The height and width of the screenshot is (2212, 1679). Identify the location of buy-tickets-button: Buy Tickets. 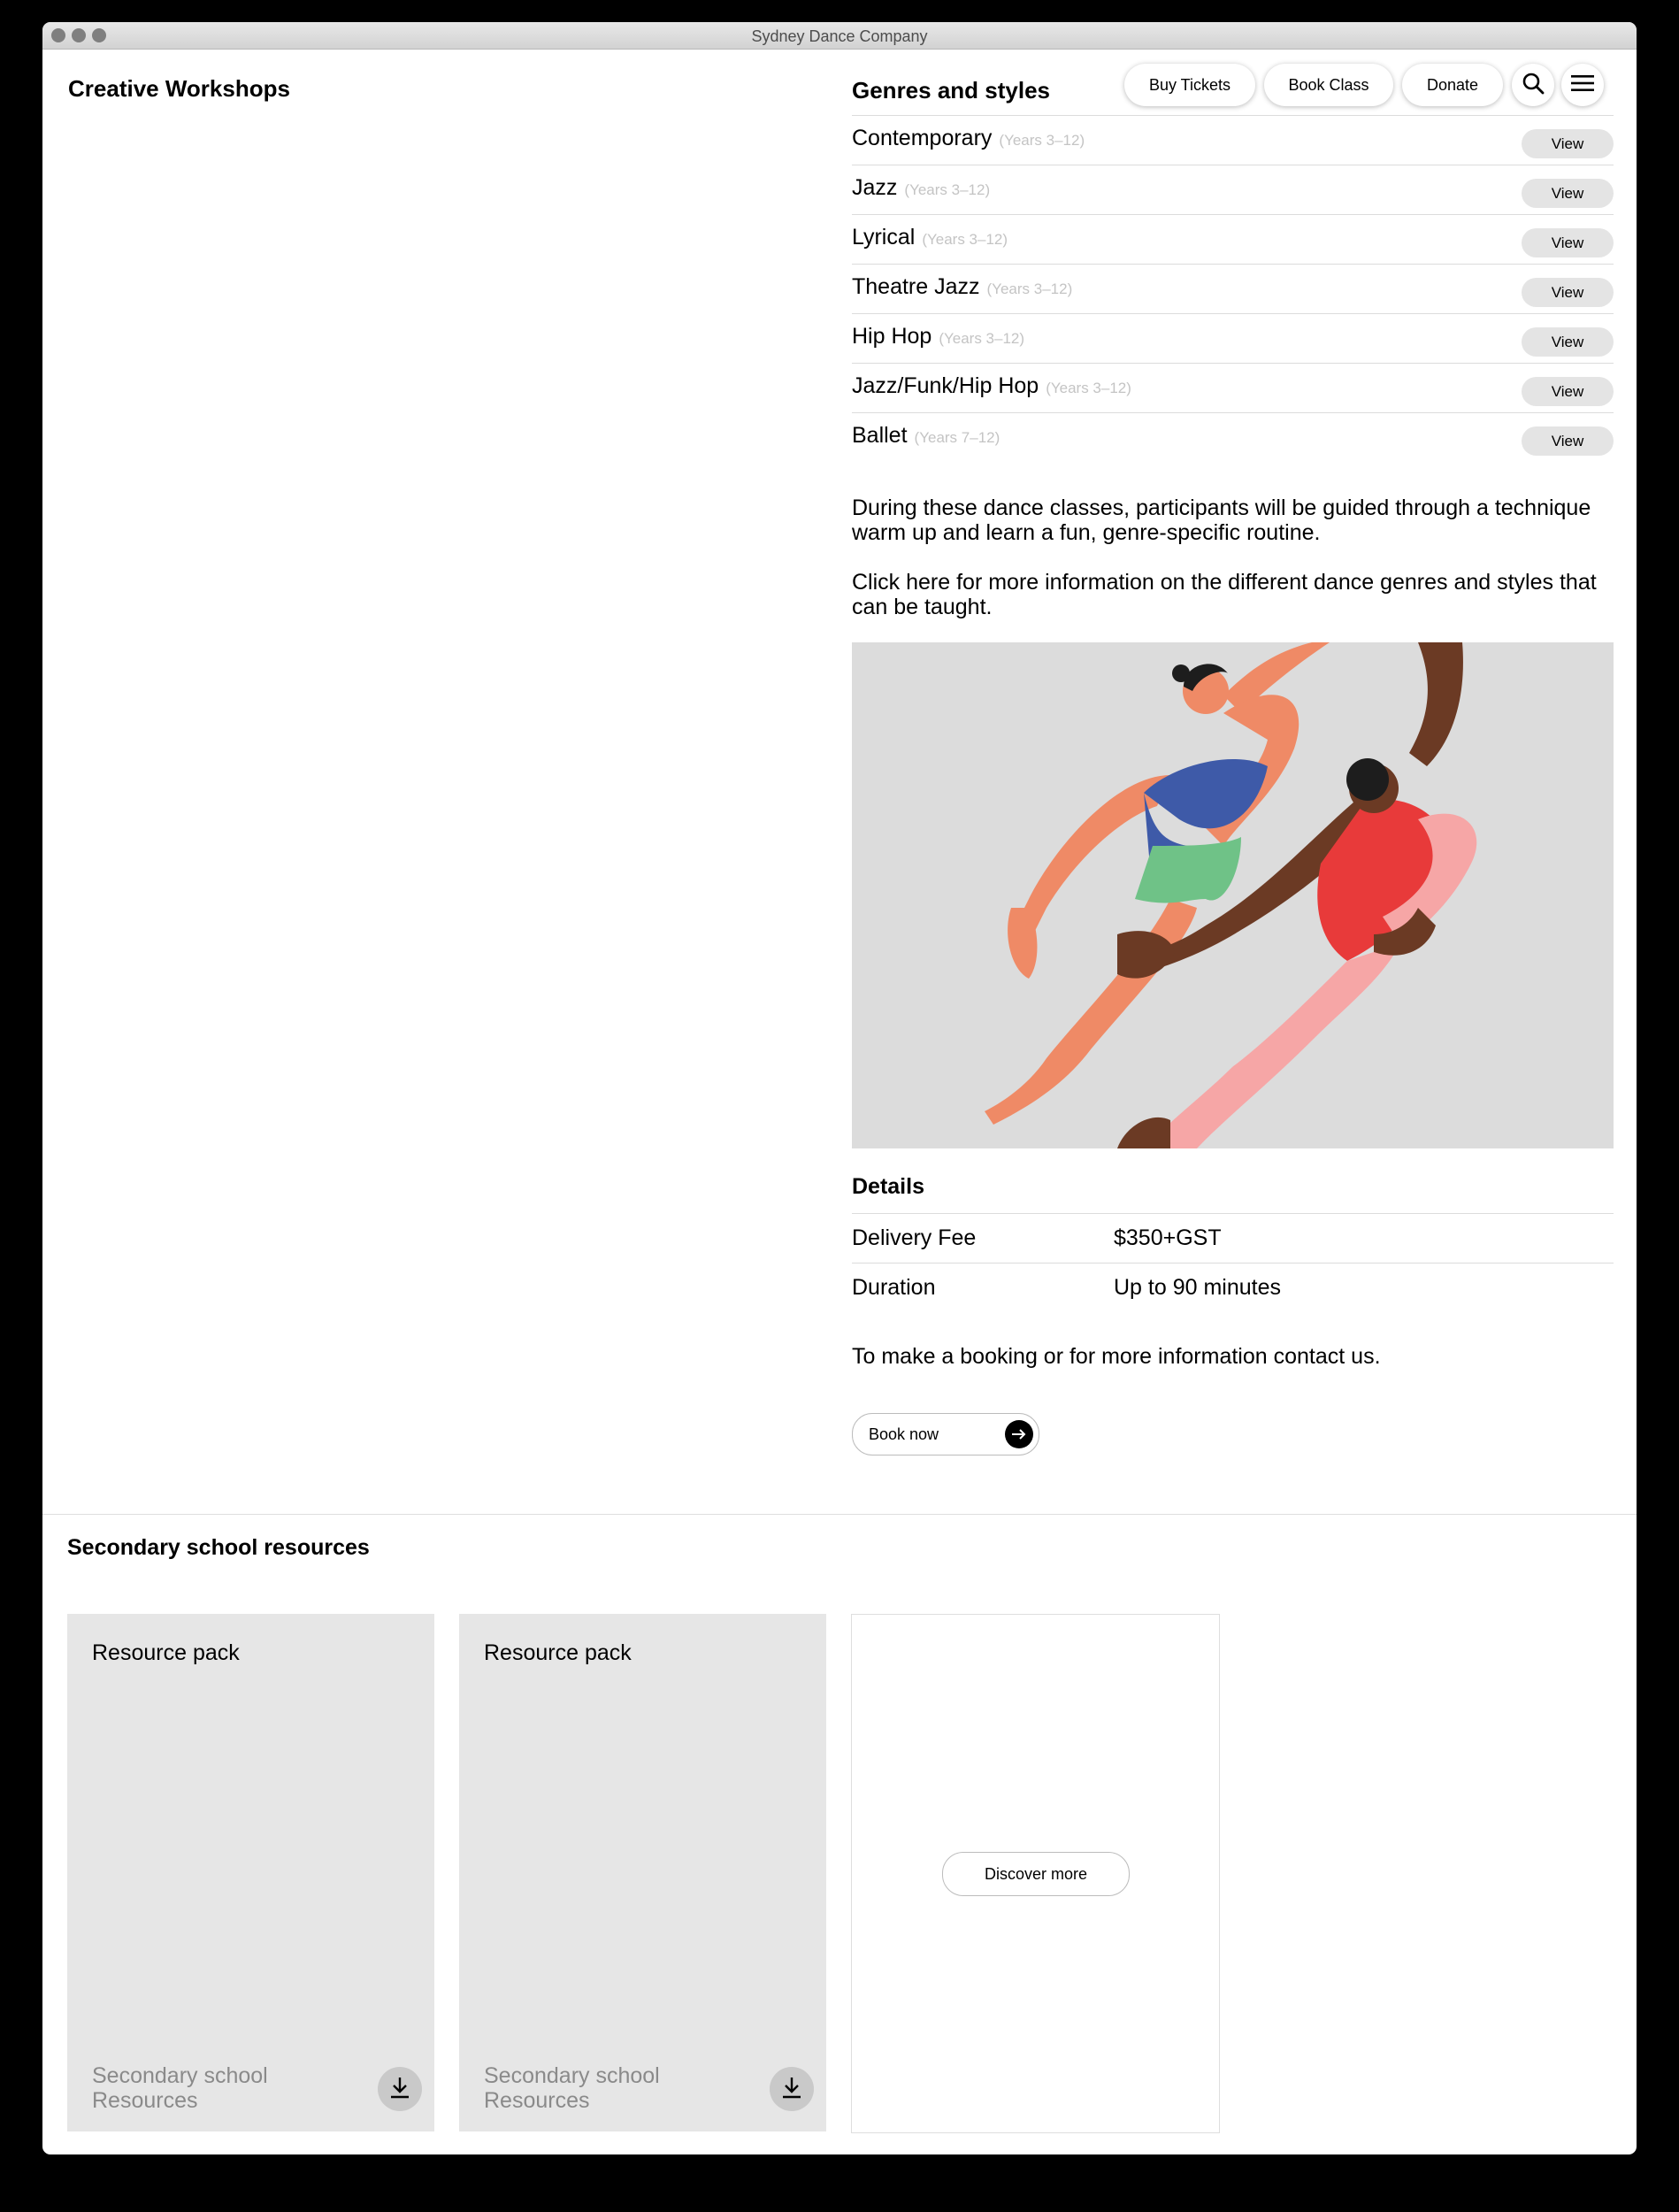
(1189, 85).